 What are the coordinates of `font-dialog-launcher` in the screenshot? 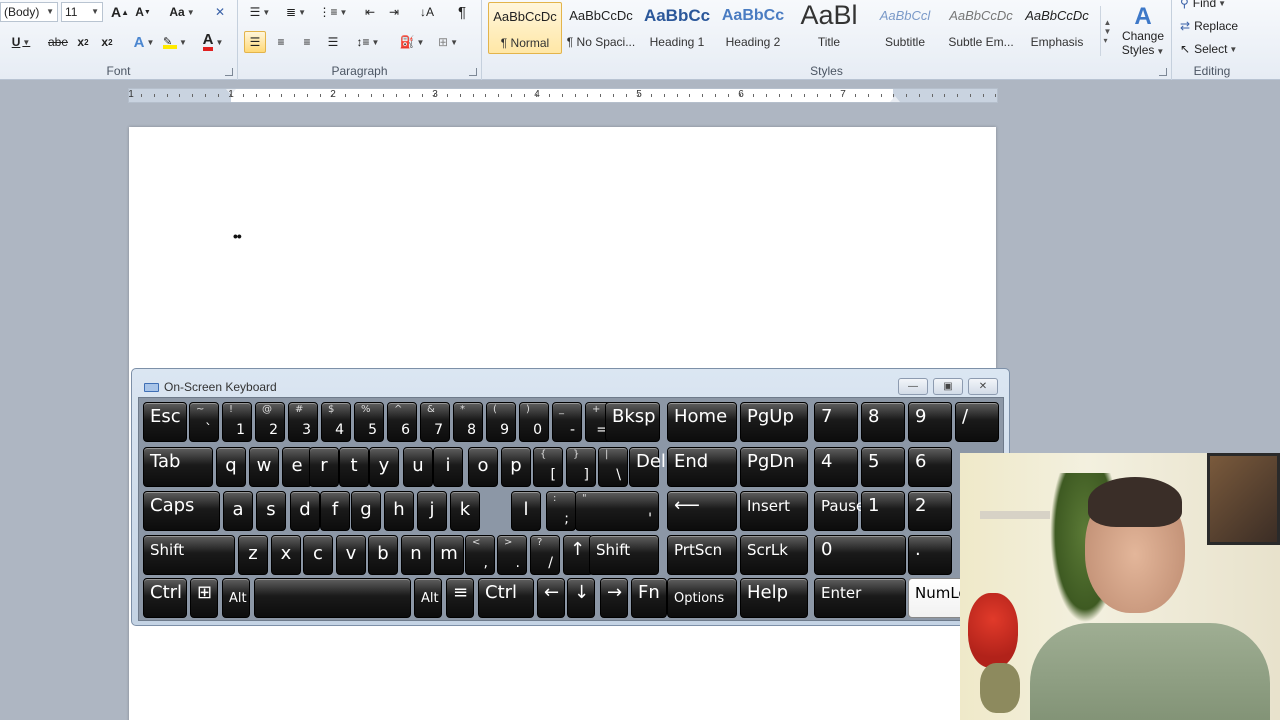 It's located at (229, 72).